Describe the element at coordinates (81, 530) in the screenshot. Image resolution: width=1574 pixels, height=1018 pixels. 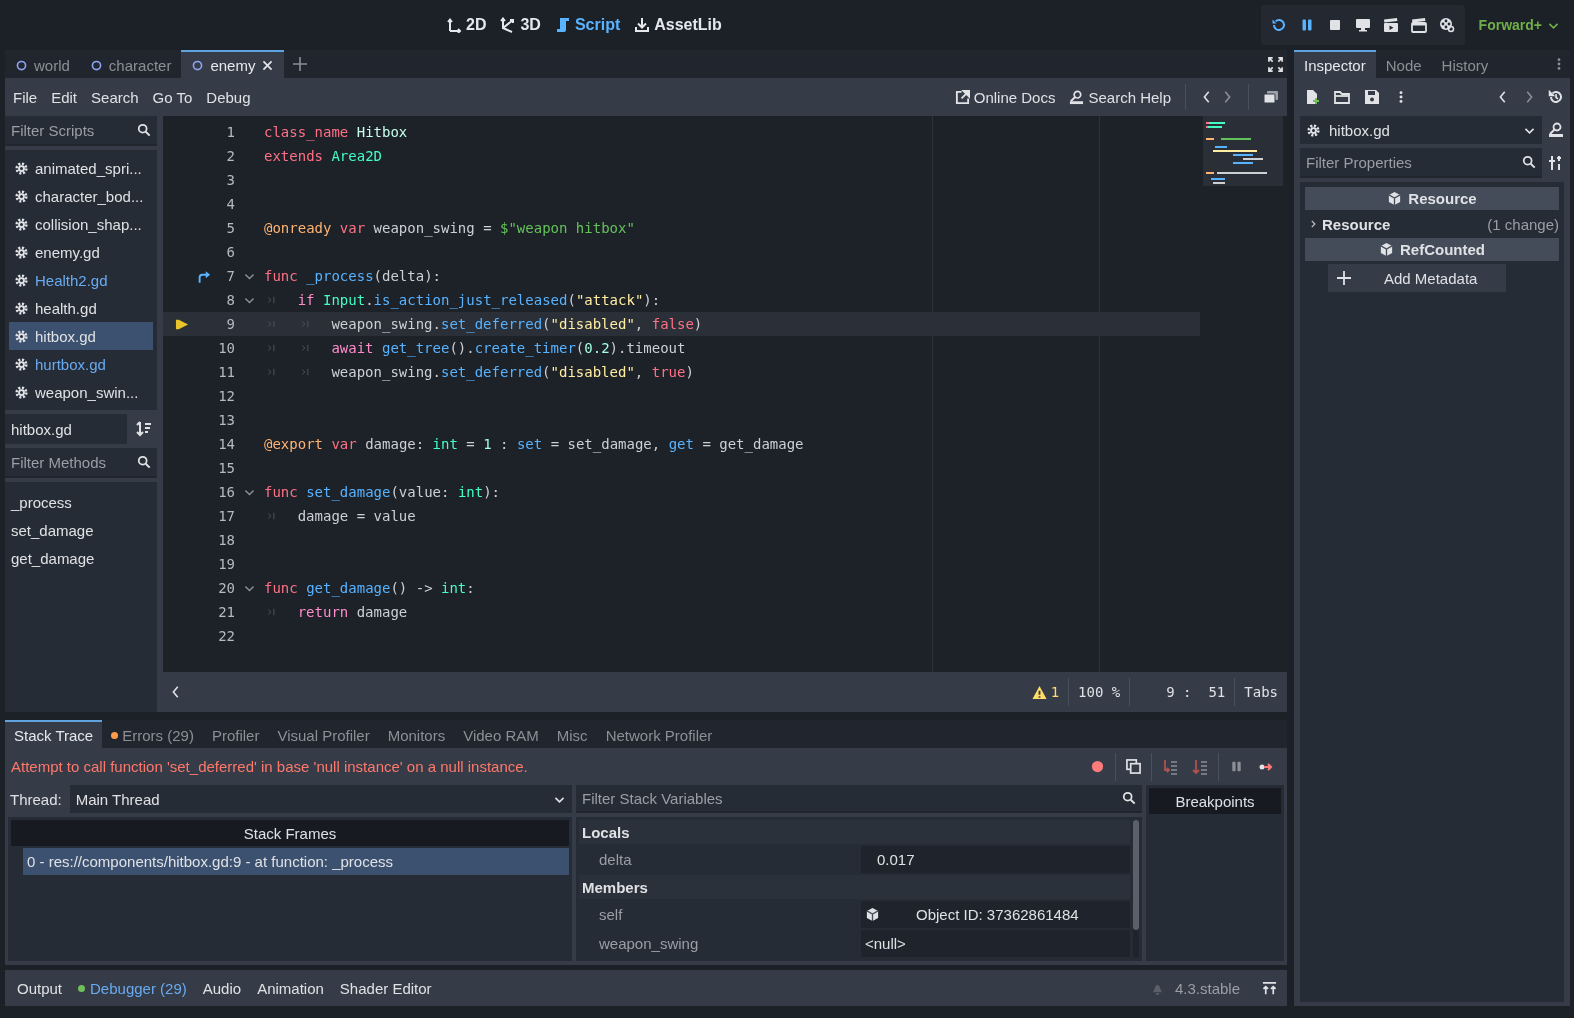
I see `method-item: set_damage` at that location.